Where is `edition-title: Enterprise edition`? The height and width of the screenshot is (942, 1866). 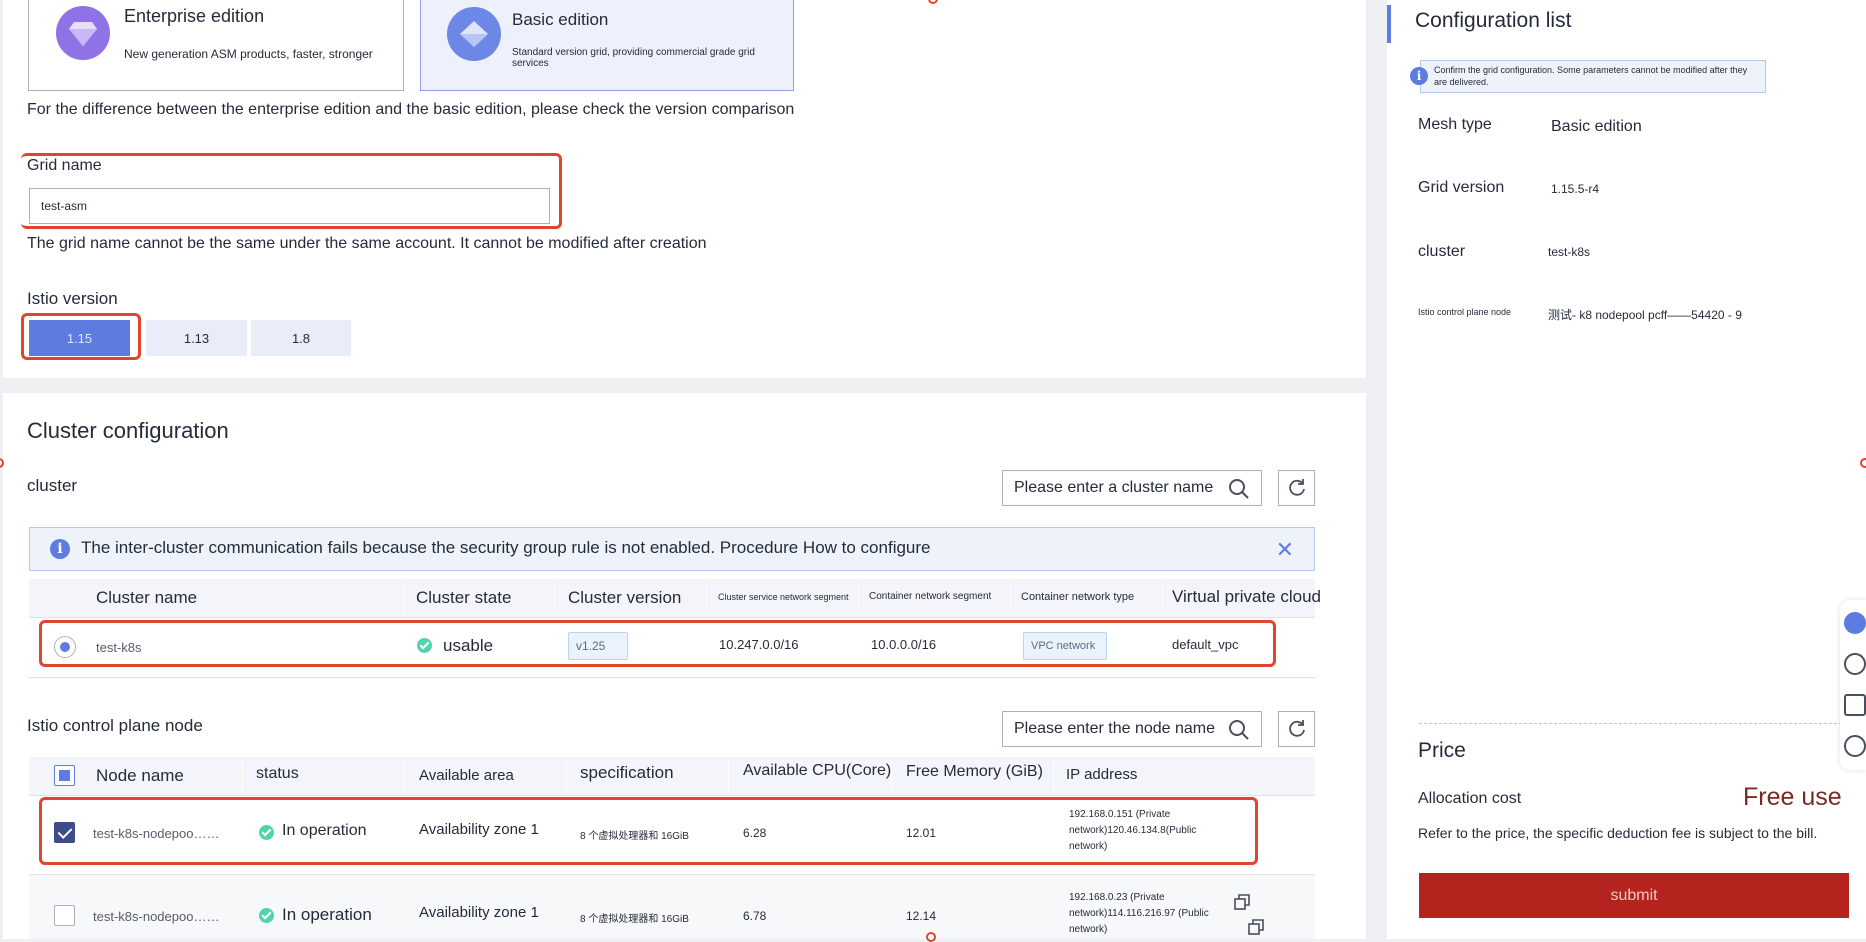
edition-title: Enterprise edition is located at coordinates (194, 16).